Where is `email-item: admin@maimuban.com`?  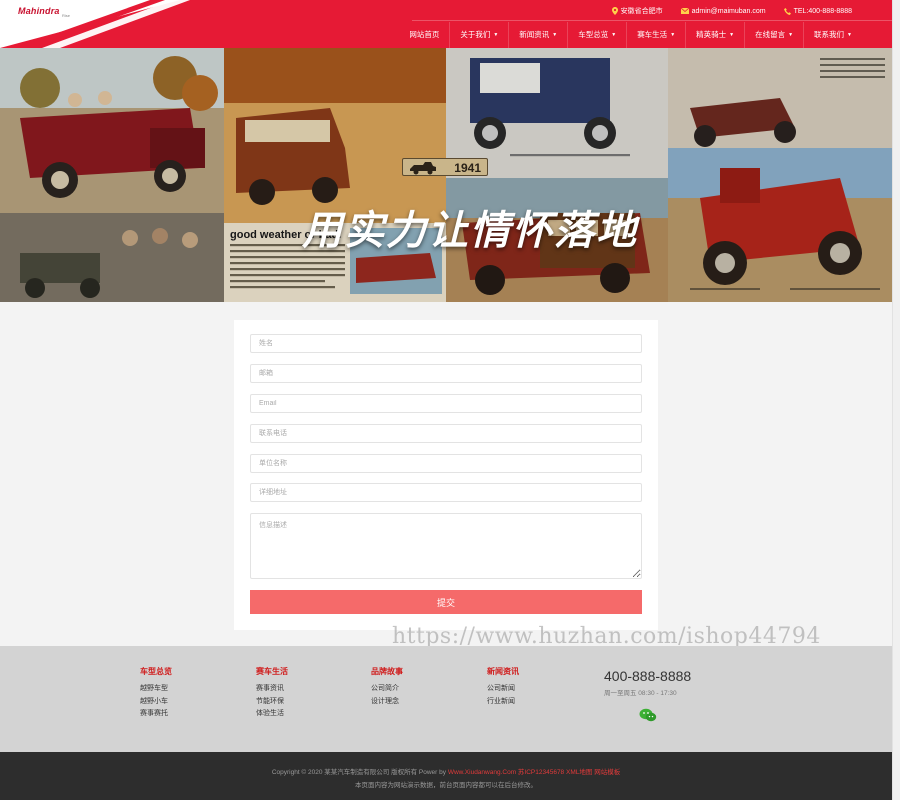 email-item: admin@maimuban.com is located at coordinates (723, 11).